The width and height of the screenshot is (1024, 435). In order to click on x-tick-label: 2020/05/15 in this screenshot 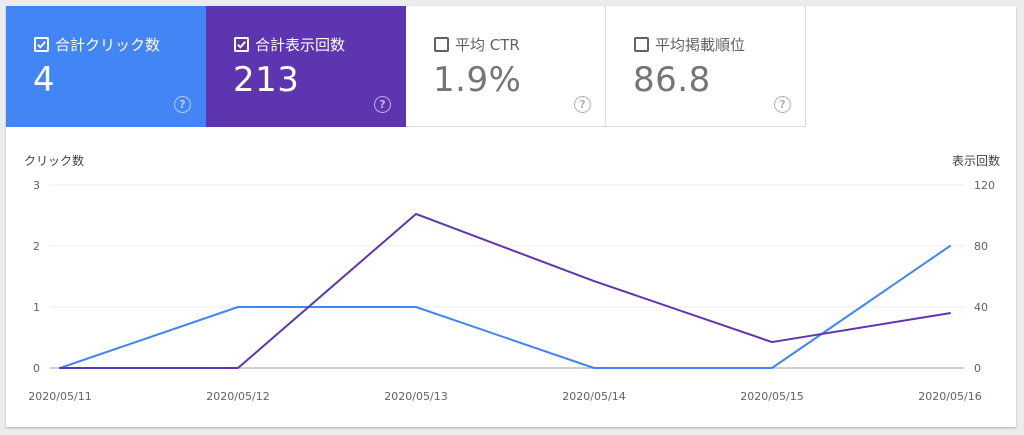, I will do `click(771, 396)`.